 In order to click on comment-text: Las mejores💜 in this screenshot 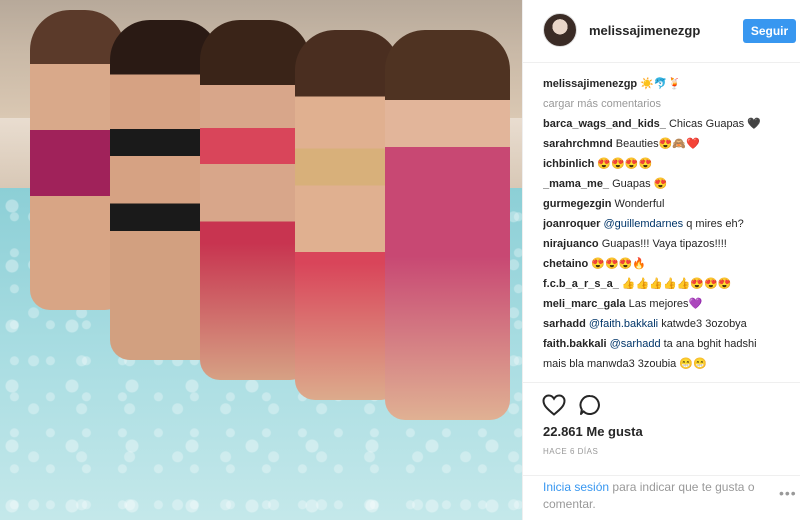, I will do `click(665, 304)`.